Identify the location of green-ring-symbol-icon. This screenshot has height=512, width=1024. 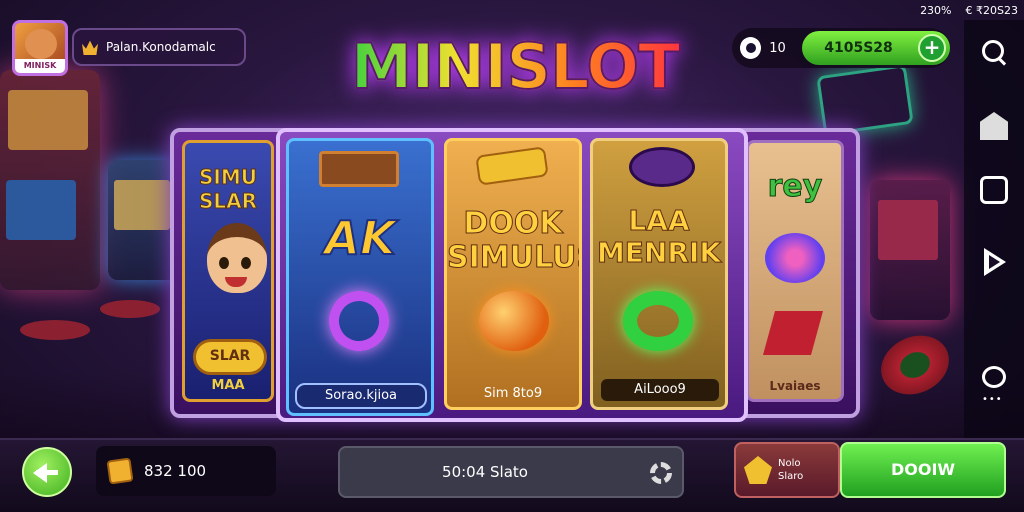
(658, 321).